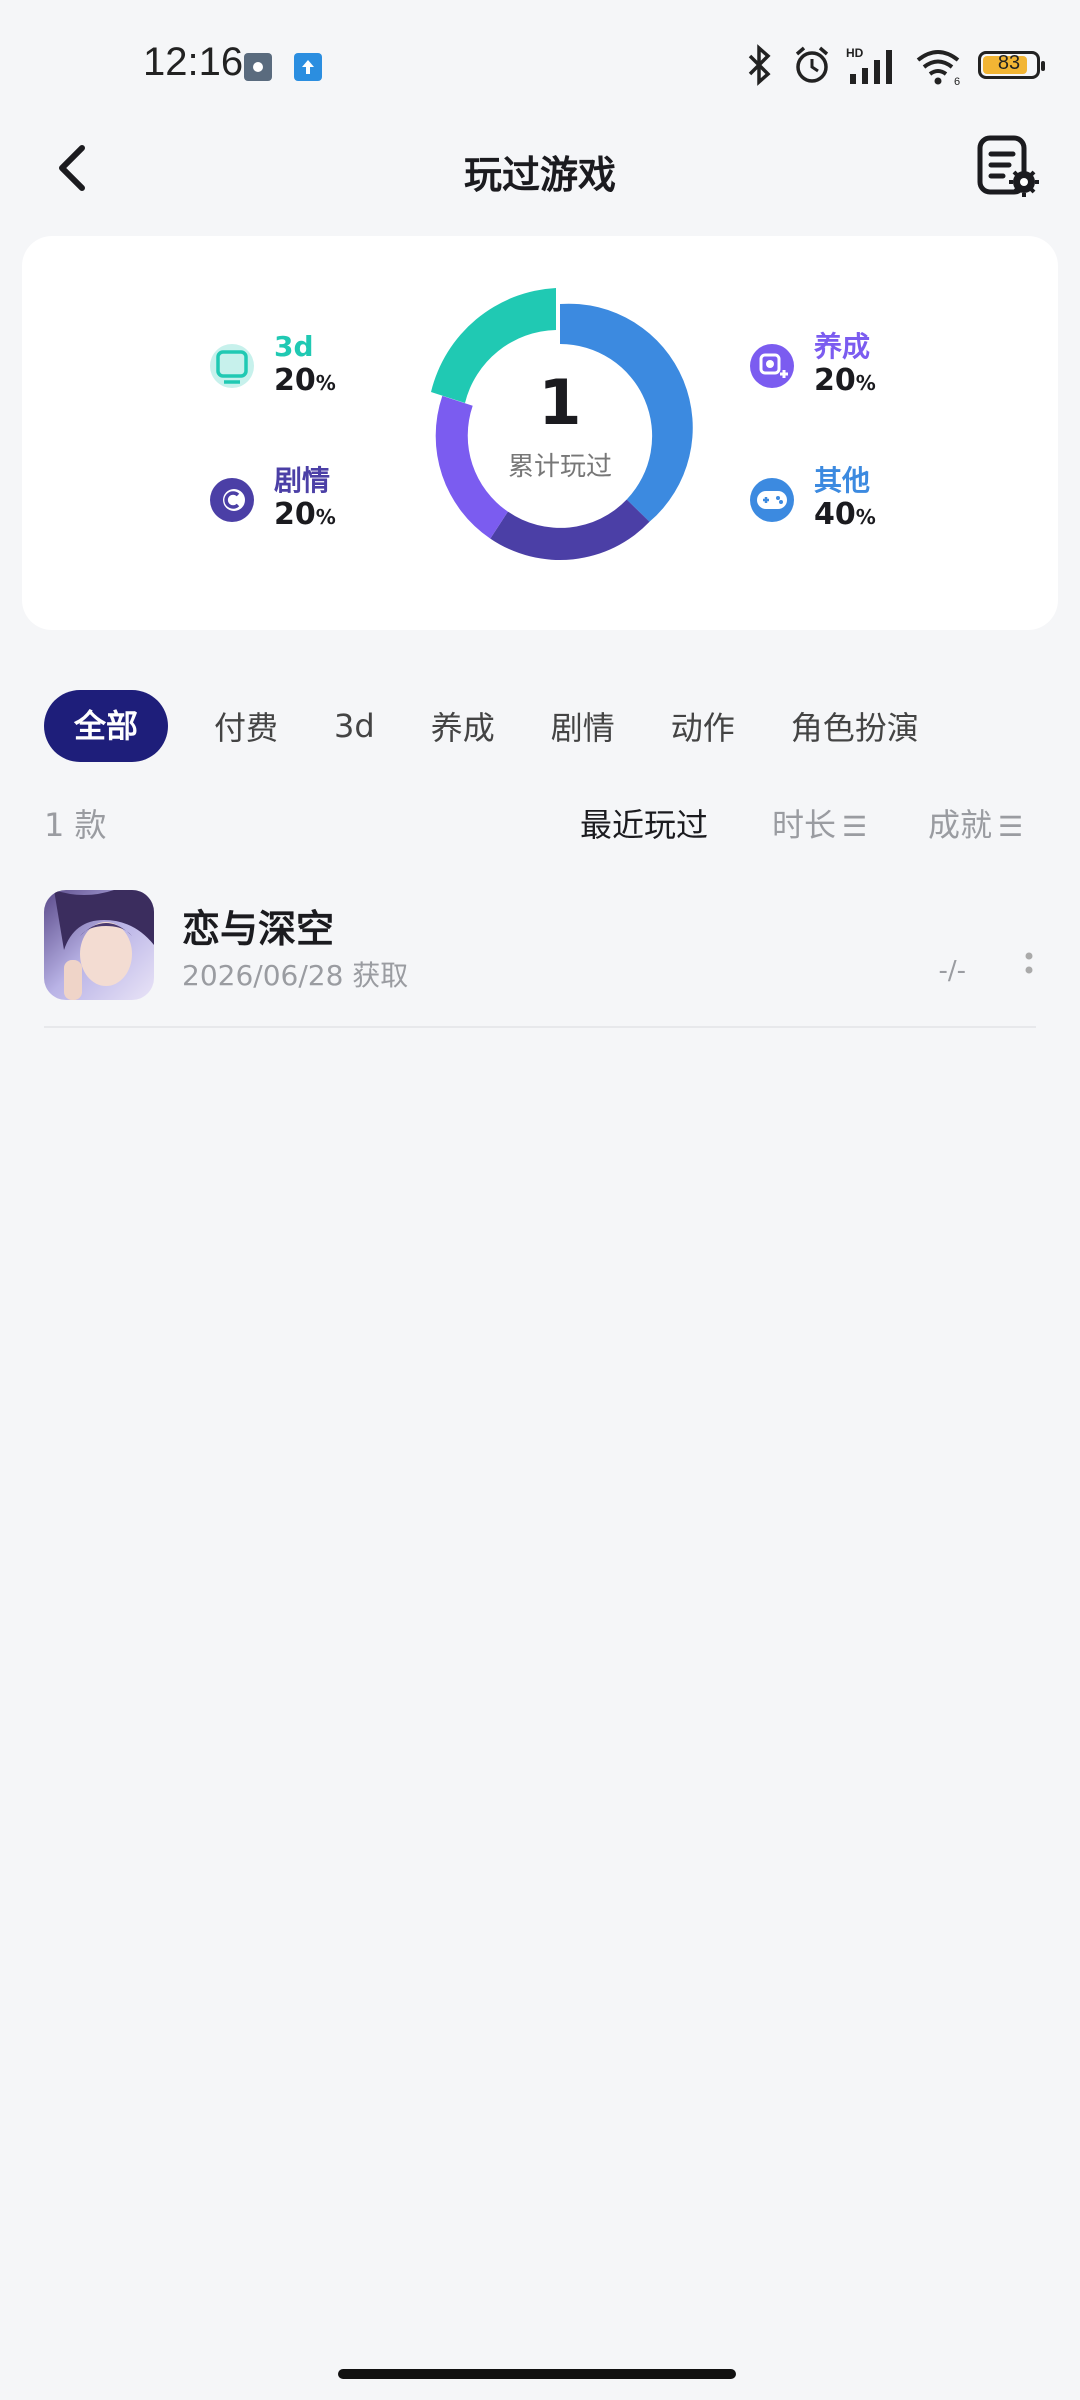  I want to click on wifi-icon: 6, so click(938, 68).